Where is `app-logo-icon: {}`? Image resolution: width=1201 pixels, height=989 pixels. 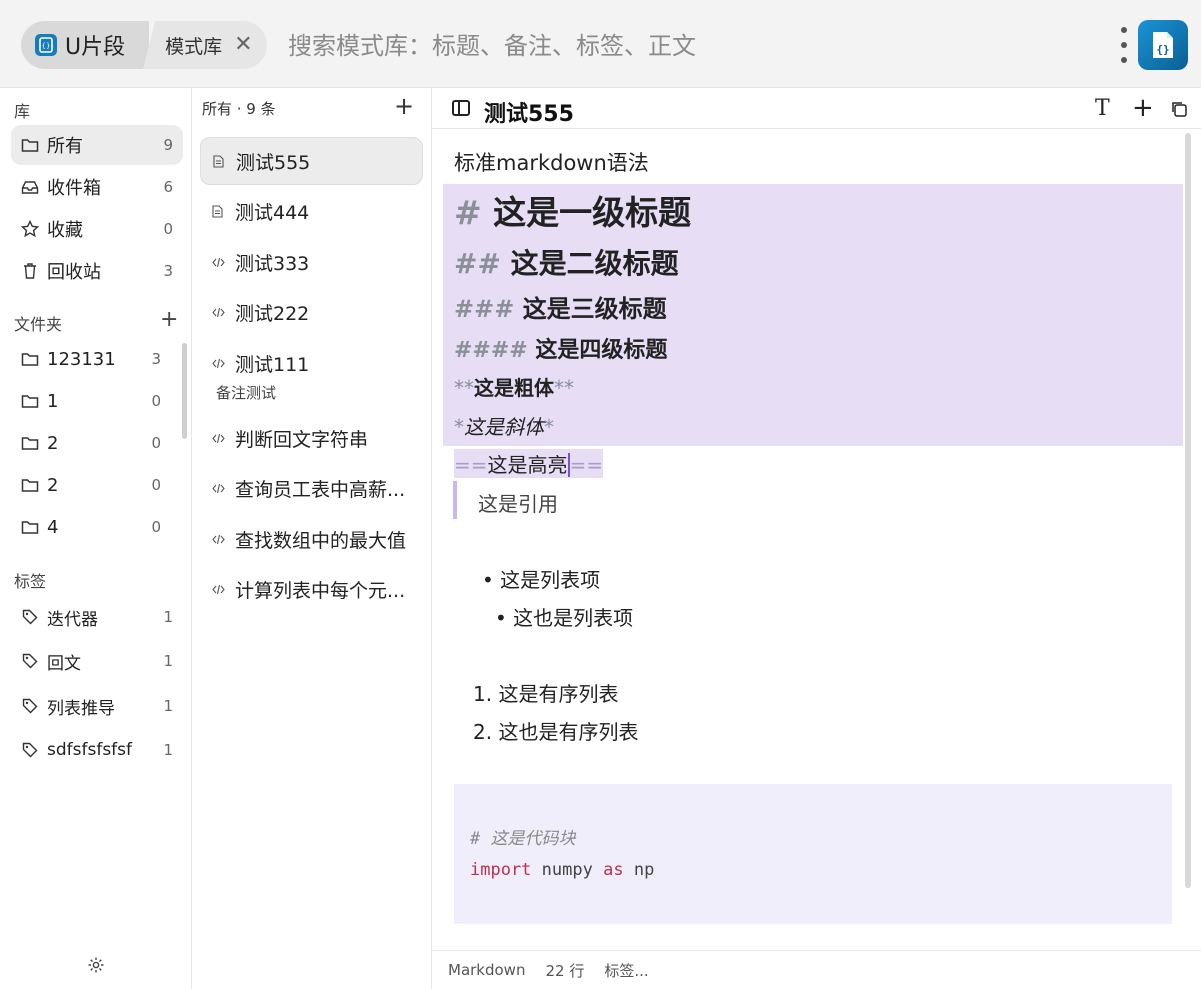 app-logo-icon: {} is located at coordinates (1163, 45).